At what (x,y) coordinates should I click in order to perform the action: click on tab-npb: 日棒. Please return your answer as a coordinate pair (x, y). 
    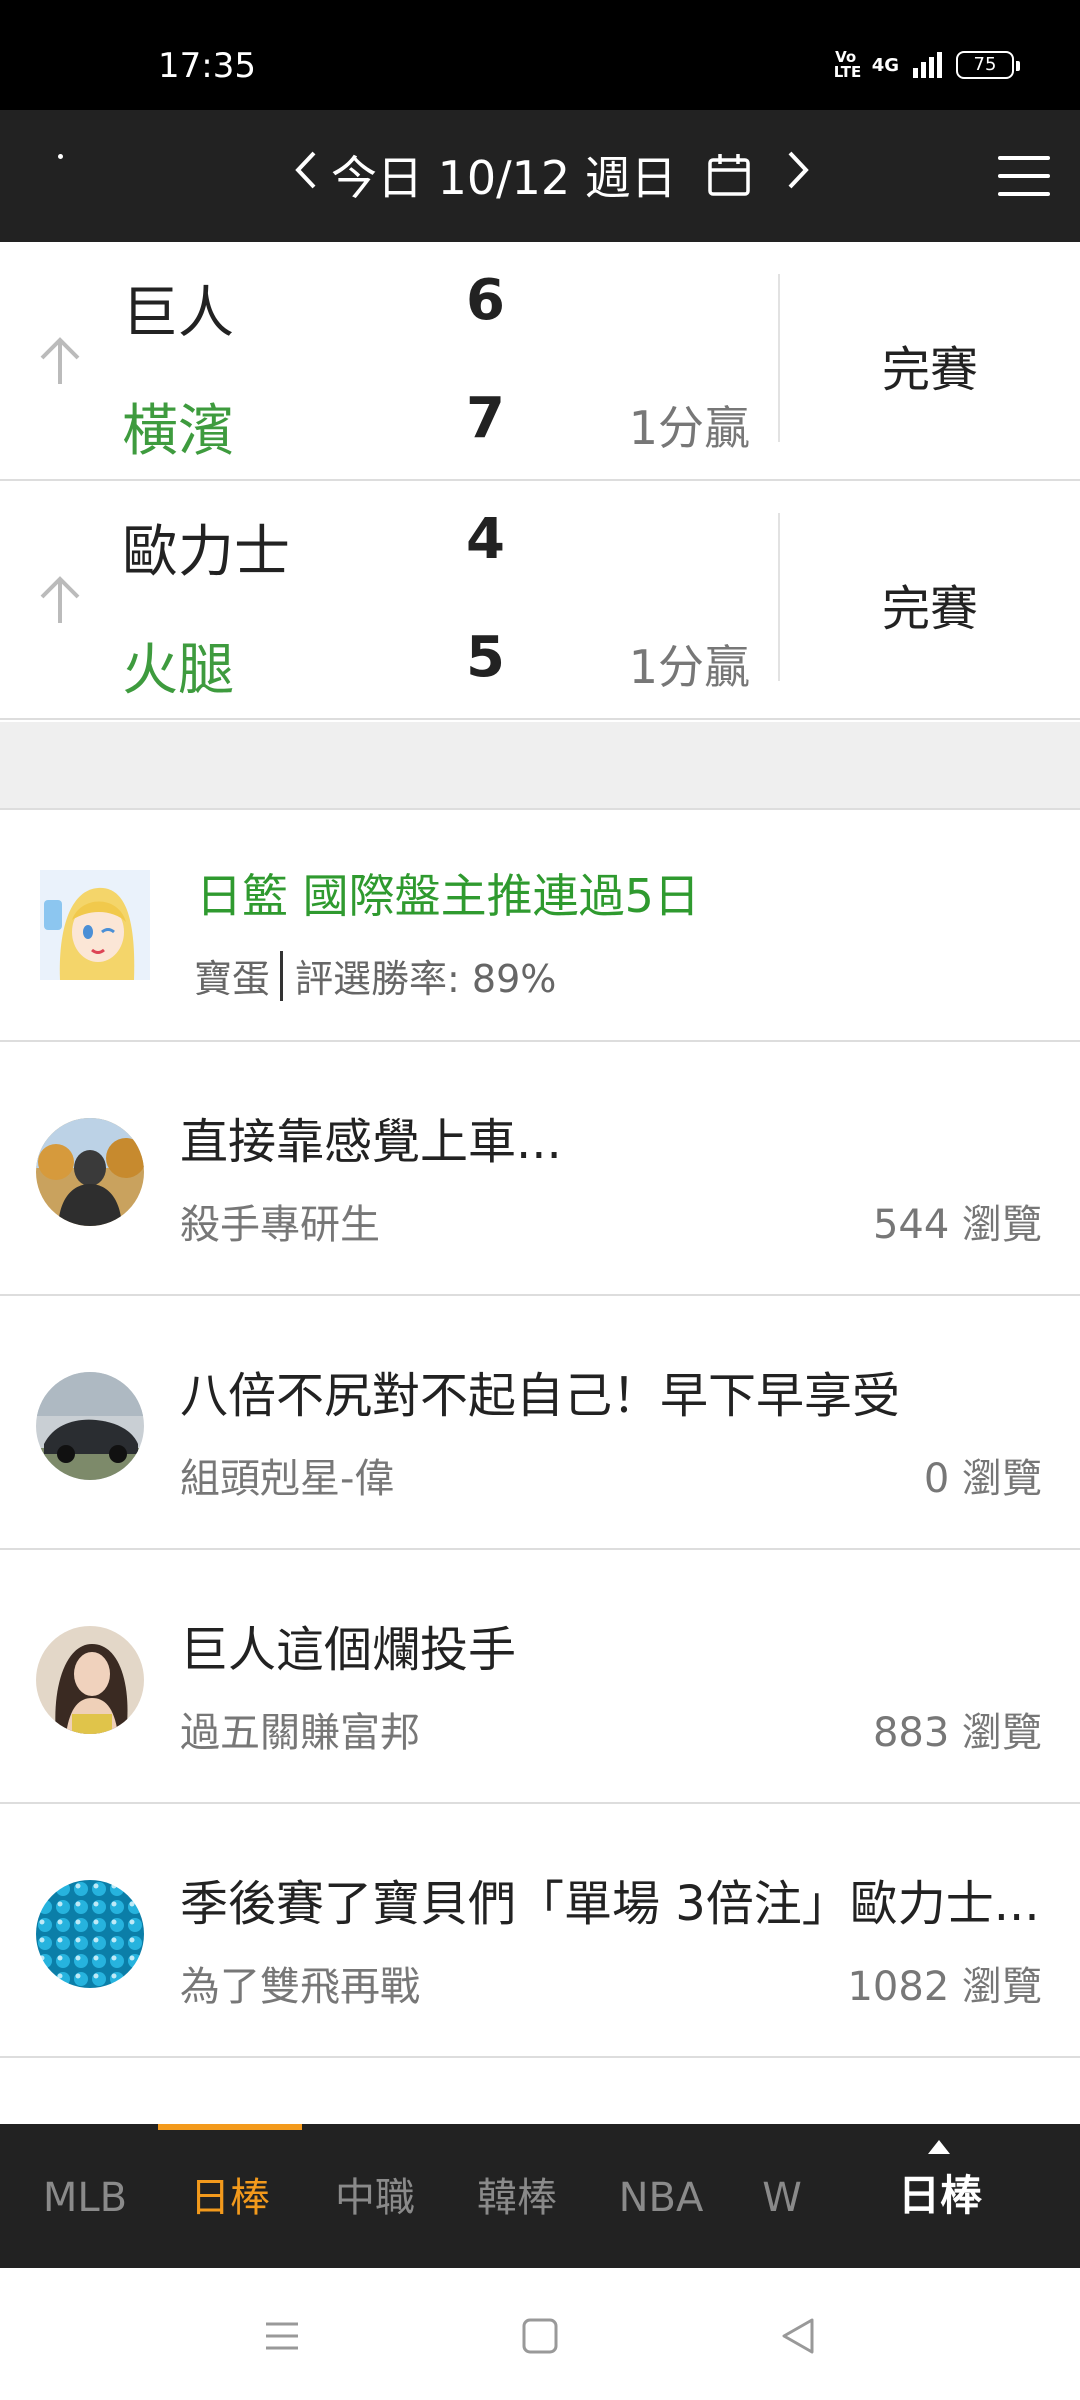
    Looking at the image, I should click on (230, 2196).